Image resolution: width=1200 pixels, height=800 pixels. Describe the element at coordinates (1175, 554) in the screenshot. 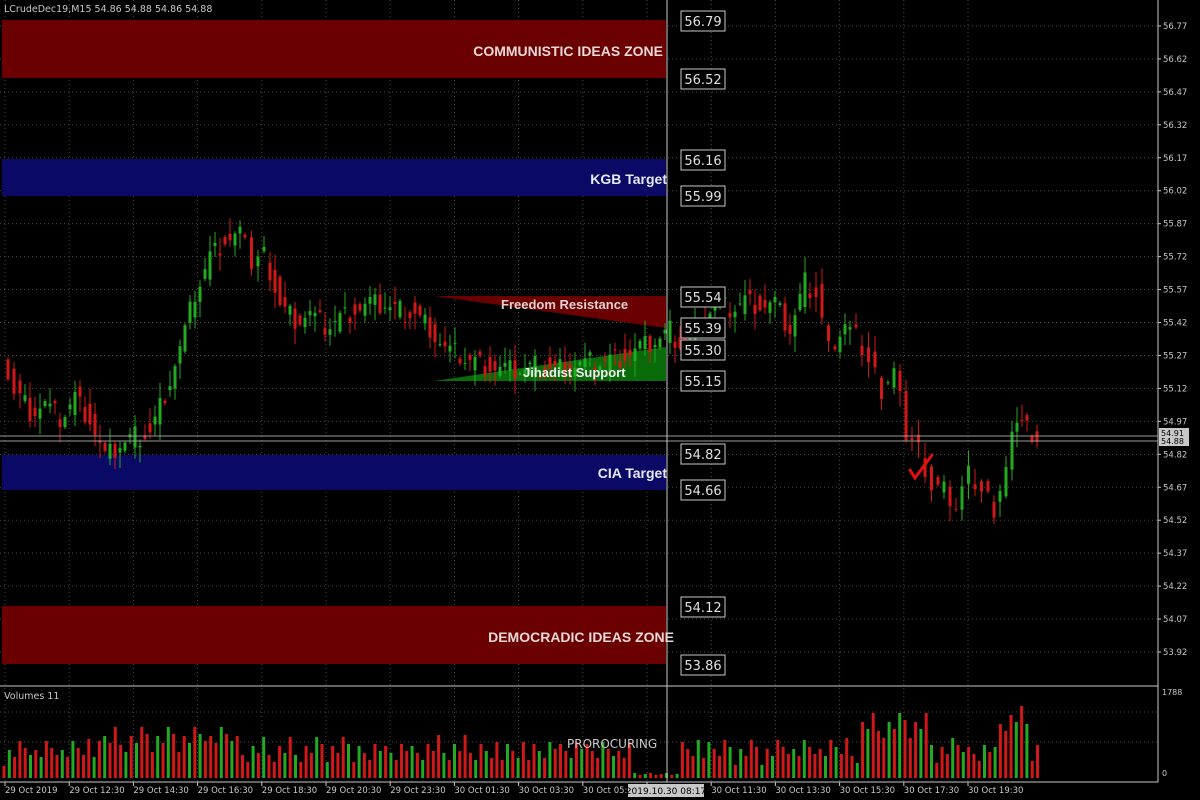

I see `price-axis-label: 54.37` at that location.